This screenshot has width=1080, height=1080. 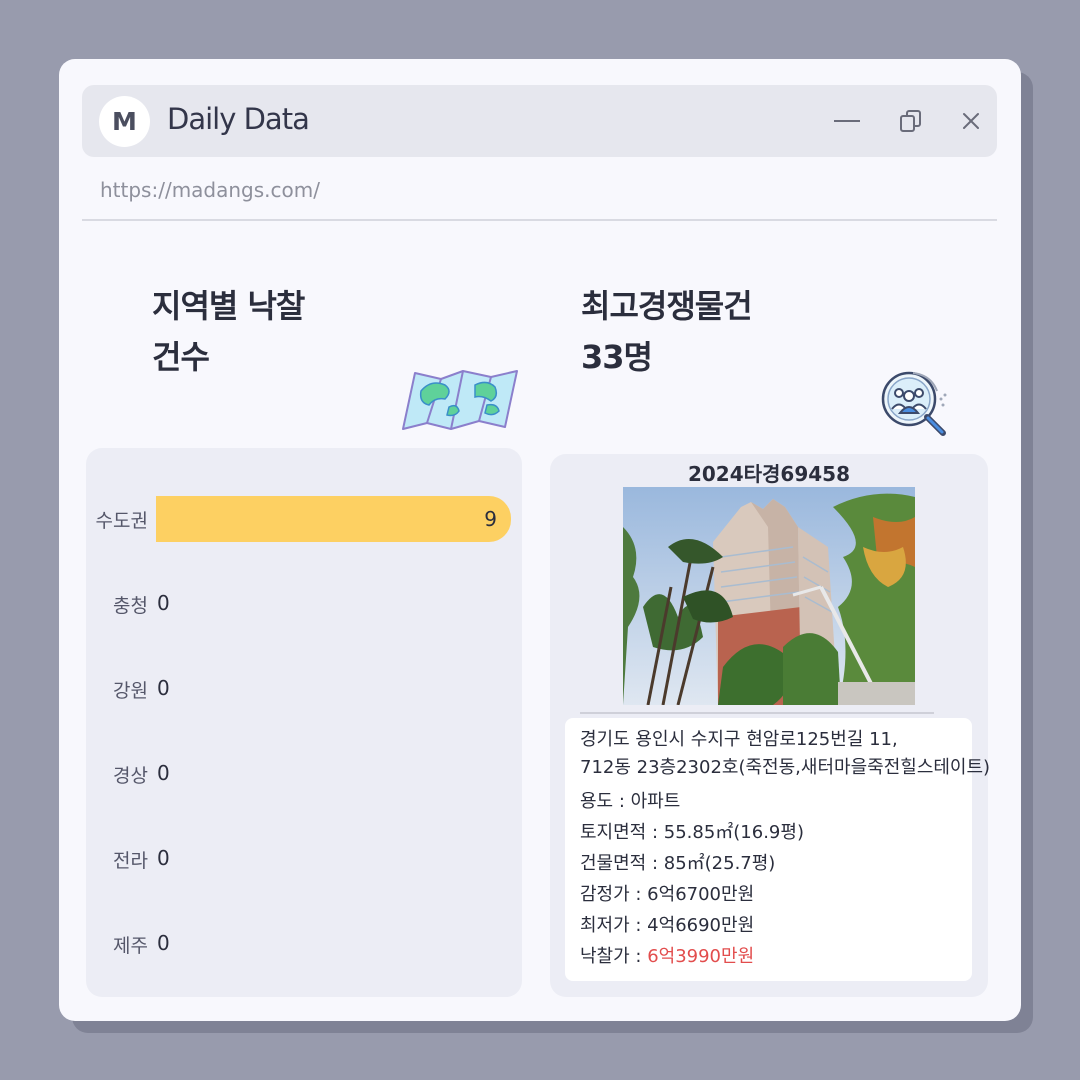 What do you see at coordinates (333, 519) in the screenshot?
I see `region-bar` at bounding box center [333, 519].